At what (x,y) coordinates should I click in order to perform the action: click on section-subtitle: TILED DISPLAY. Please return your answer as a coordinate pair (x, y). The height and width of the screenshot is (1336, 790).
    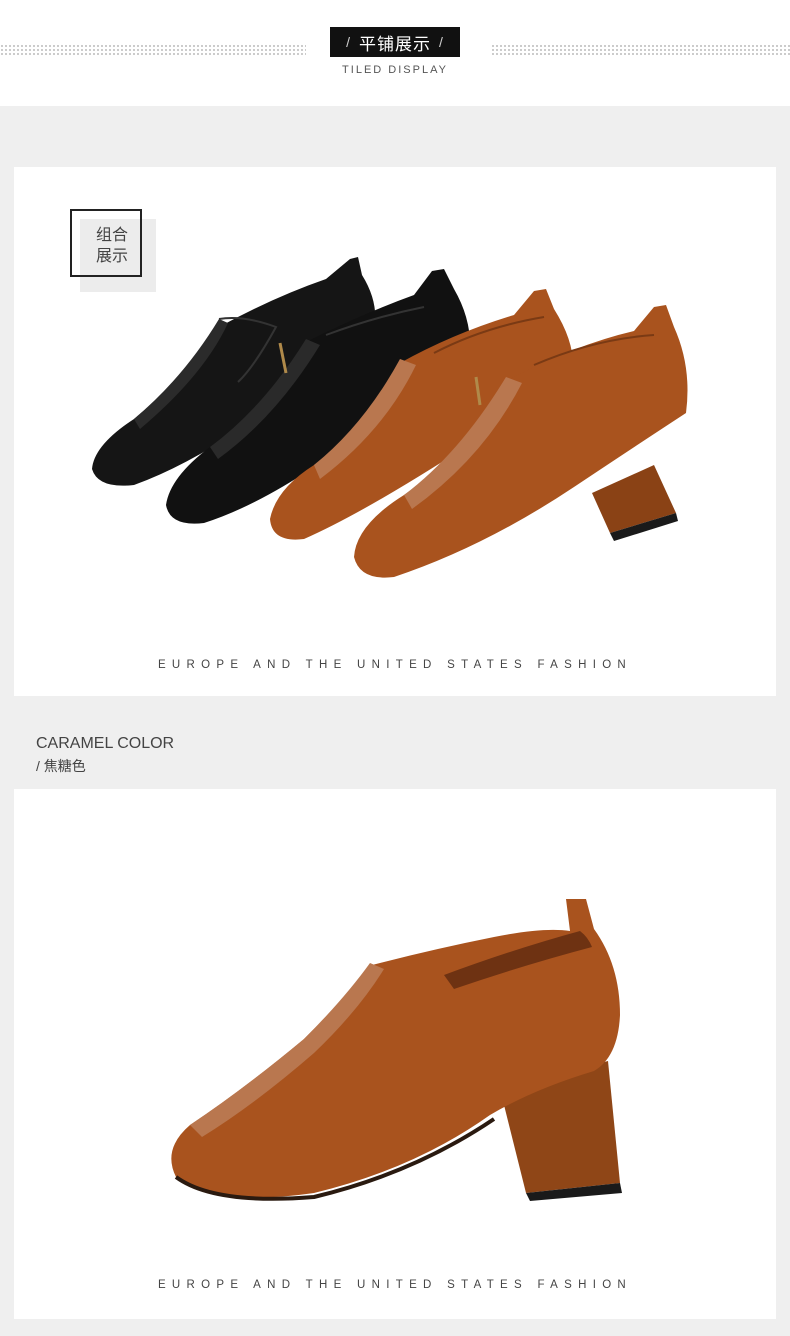
    Looking at the image, I should click on (395, 70).